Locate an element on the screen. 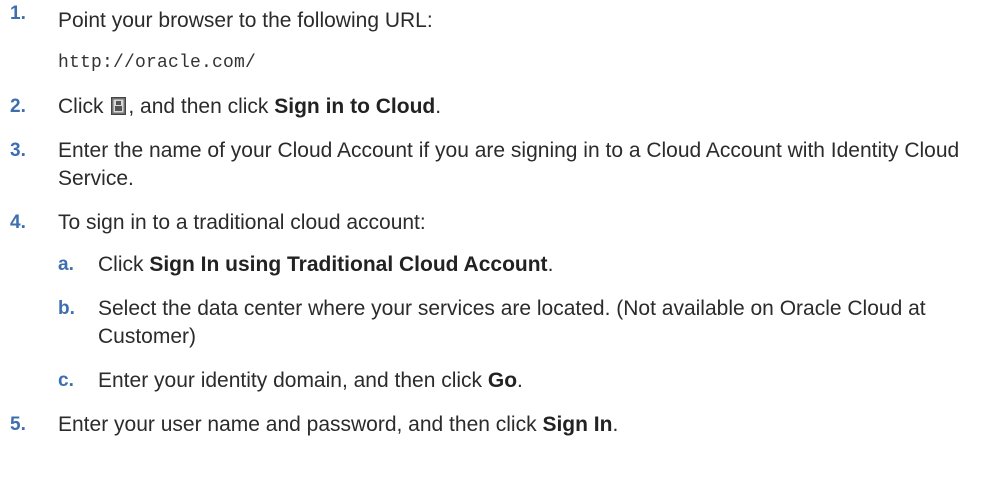 This screenshot has height=483, width=985. step-text: Click , and then click Sign in to Cloud. is located at coordinates (521, 107).